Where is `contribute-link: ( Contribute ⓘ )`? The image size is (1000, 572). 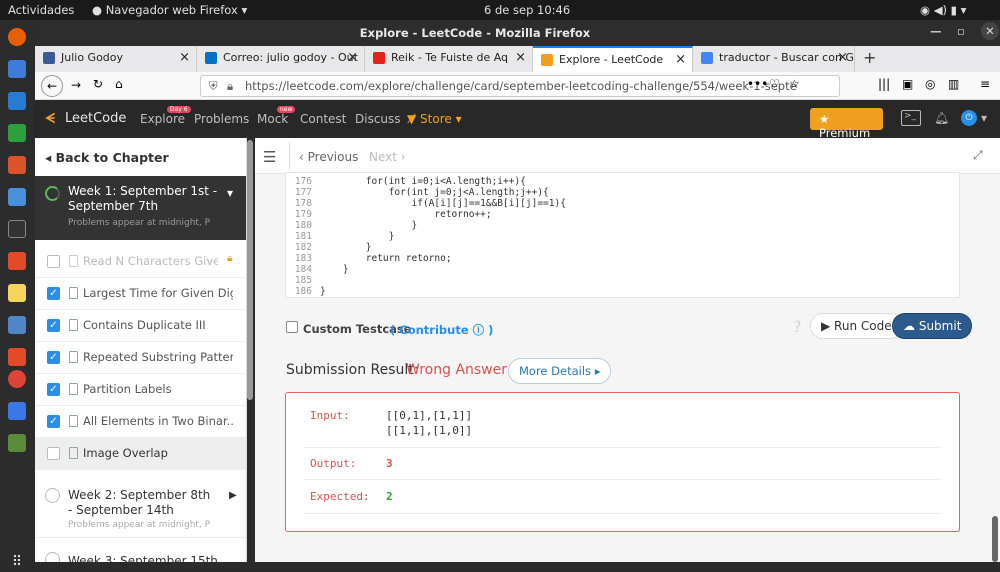
contribute-link: ( Contribute ⓘ ) is located at coordinates (441, 330).